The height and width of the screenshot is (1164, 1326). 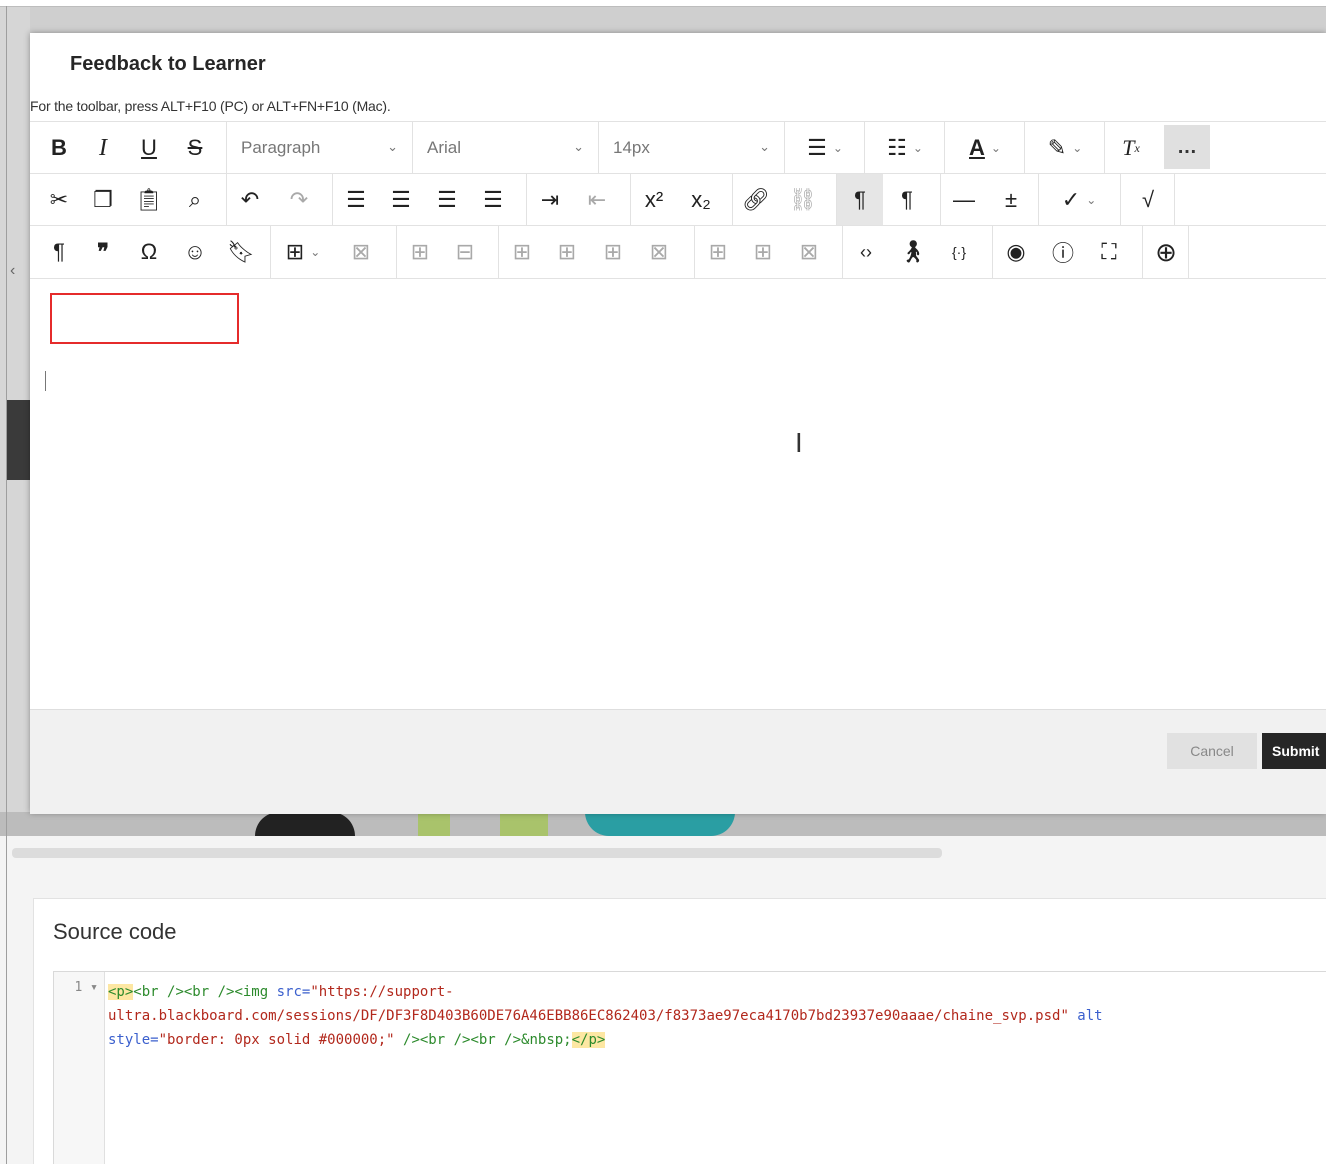 I want to click on insert-column-before-icon: ⊞, so click(x=717, y=252).